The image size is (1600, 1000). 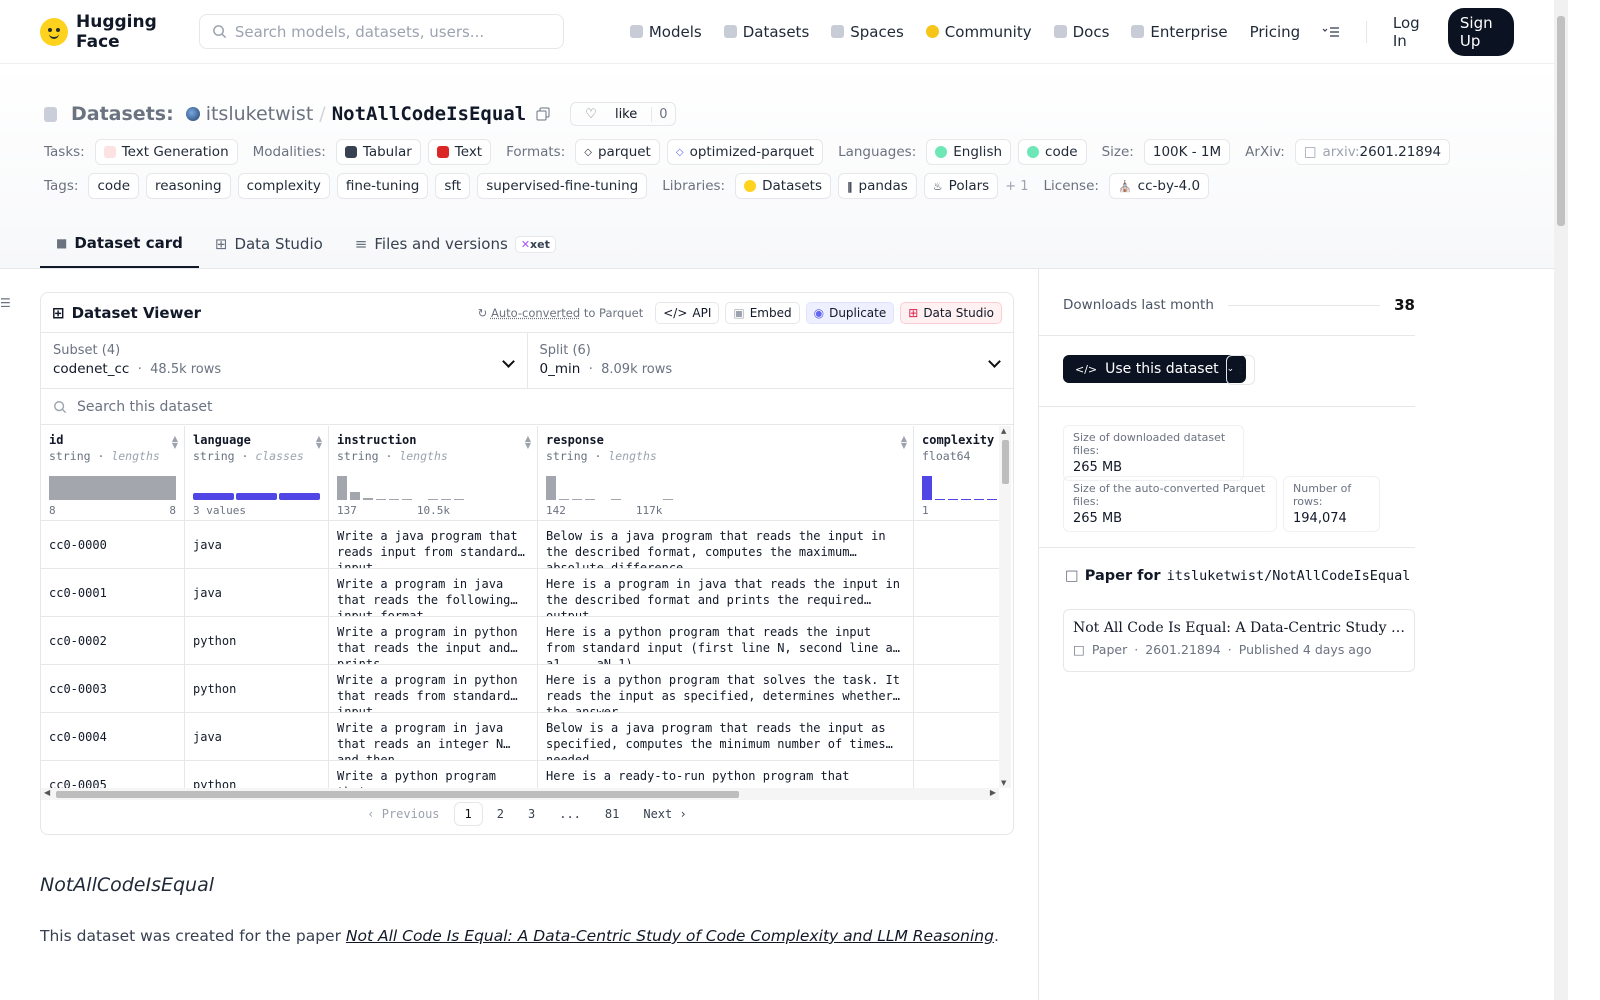 I want to click on more-options-button: ⋮, so click(x=1240, y=370).